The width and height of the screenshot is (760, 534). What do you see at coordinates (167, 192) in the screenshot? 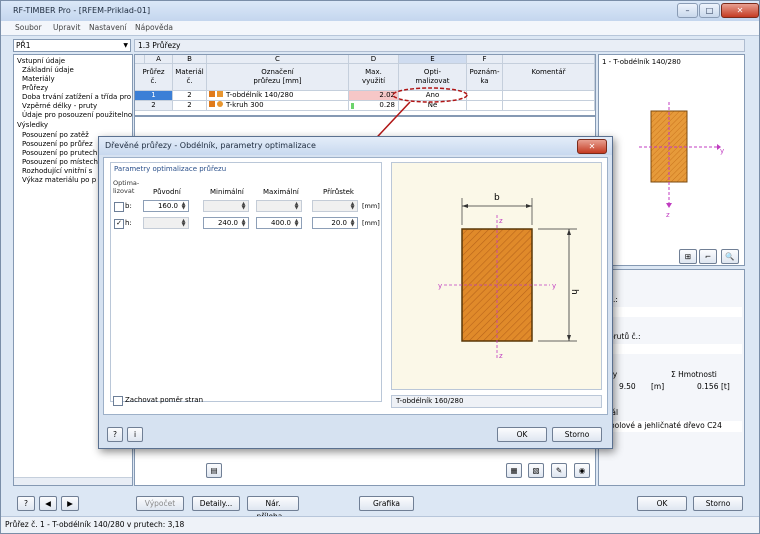
I see `col-original-label: Původní` at bounding box center [167, 192].